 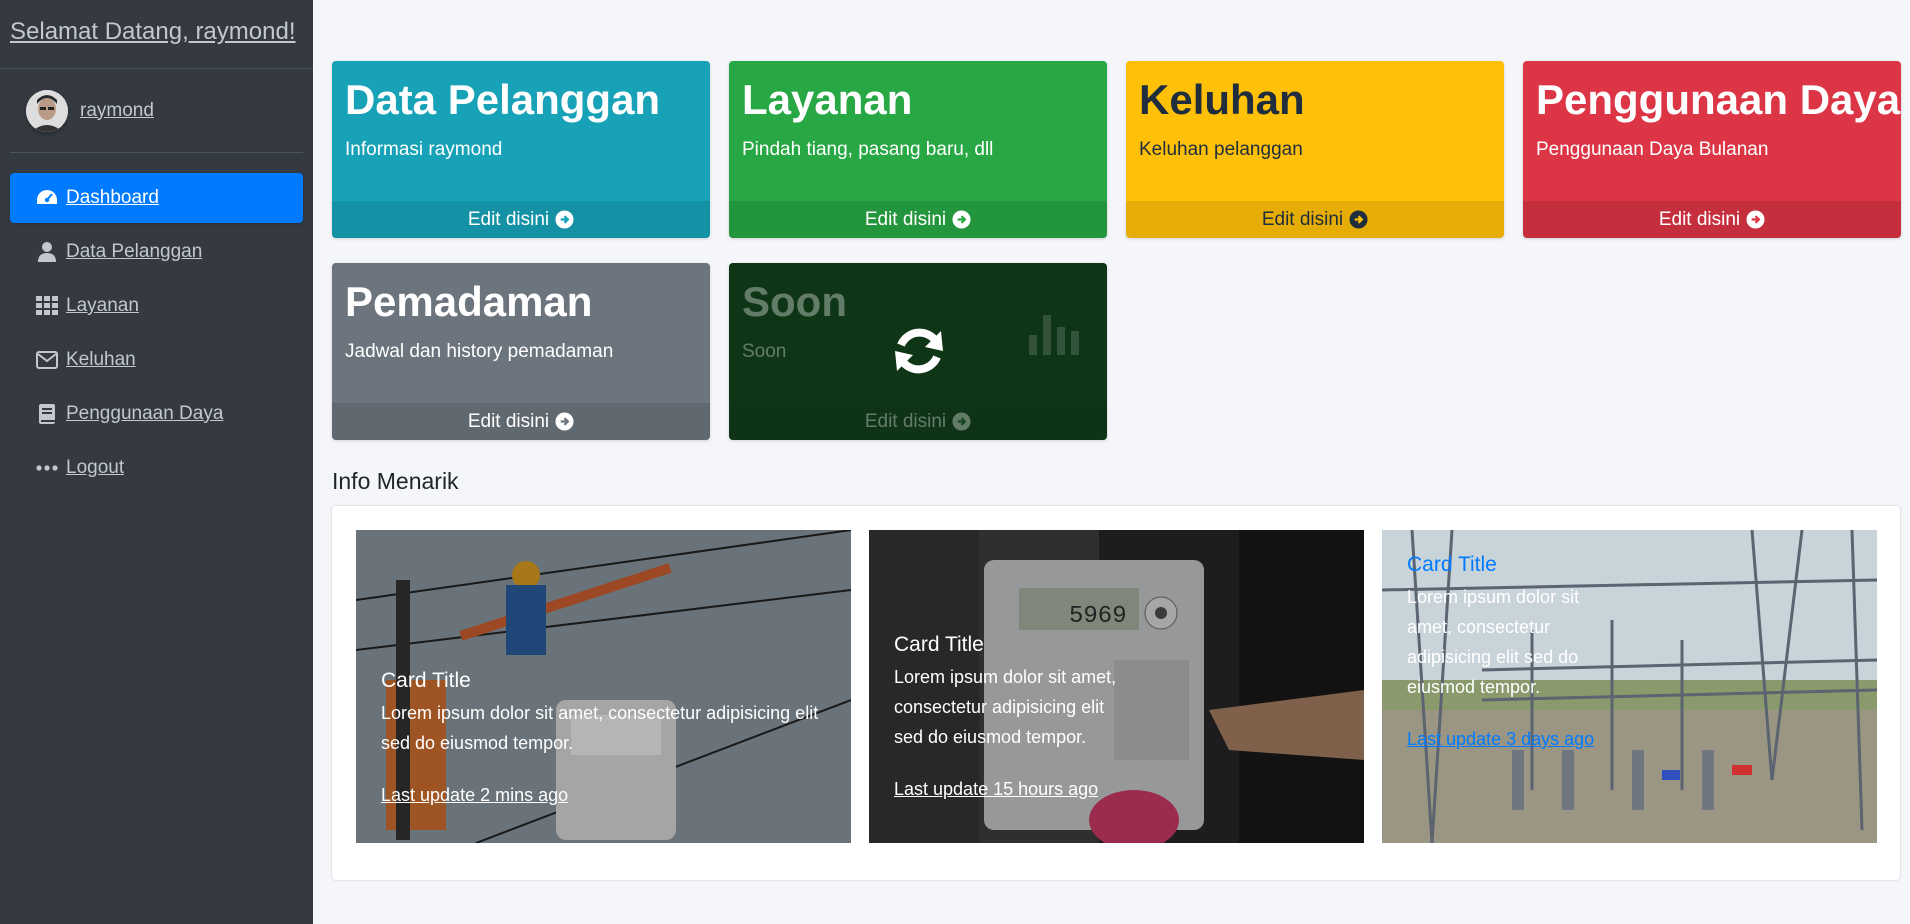 What do you see at coordinates (1652, 149) in the screenshot?
I see `box-subtitle: Penggunaan Daya Bulanan` at bounding box center [1652, 149].